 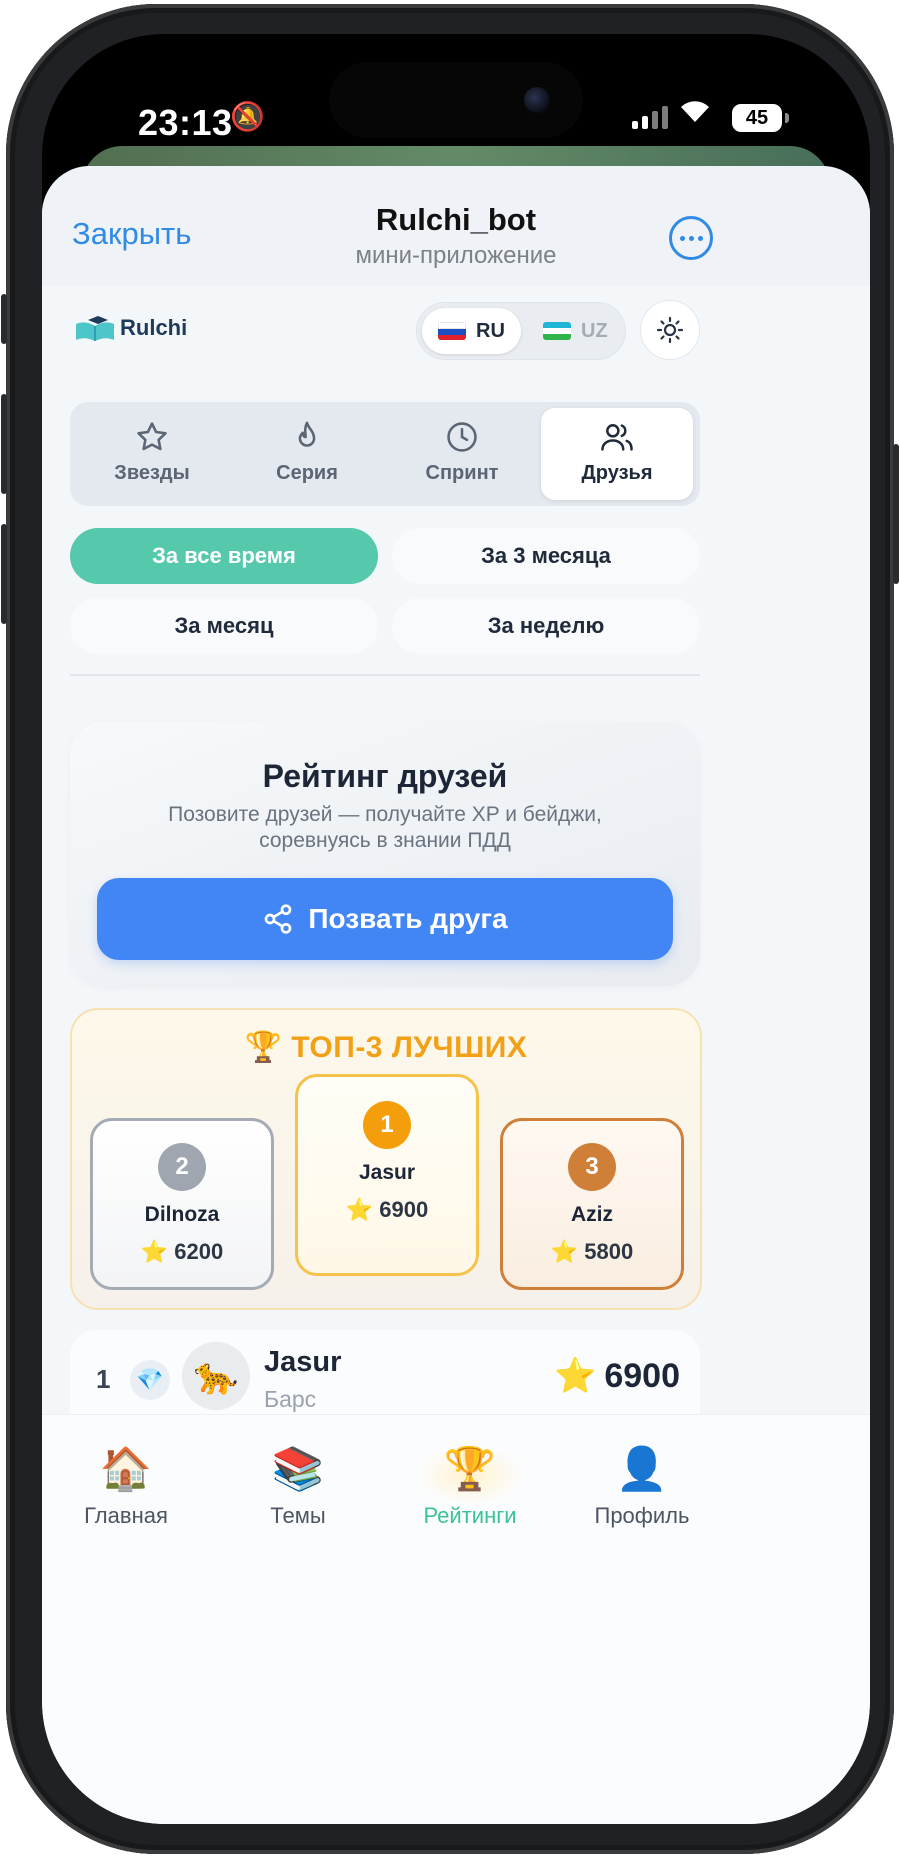 What do you see at coordinates (278, 919) in the screenshot?
I see `share-icon` at bounding box center [278, 919].